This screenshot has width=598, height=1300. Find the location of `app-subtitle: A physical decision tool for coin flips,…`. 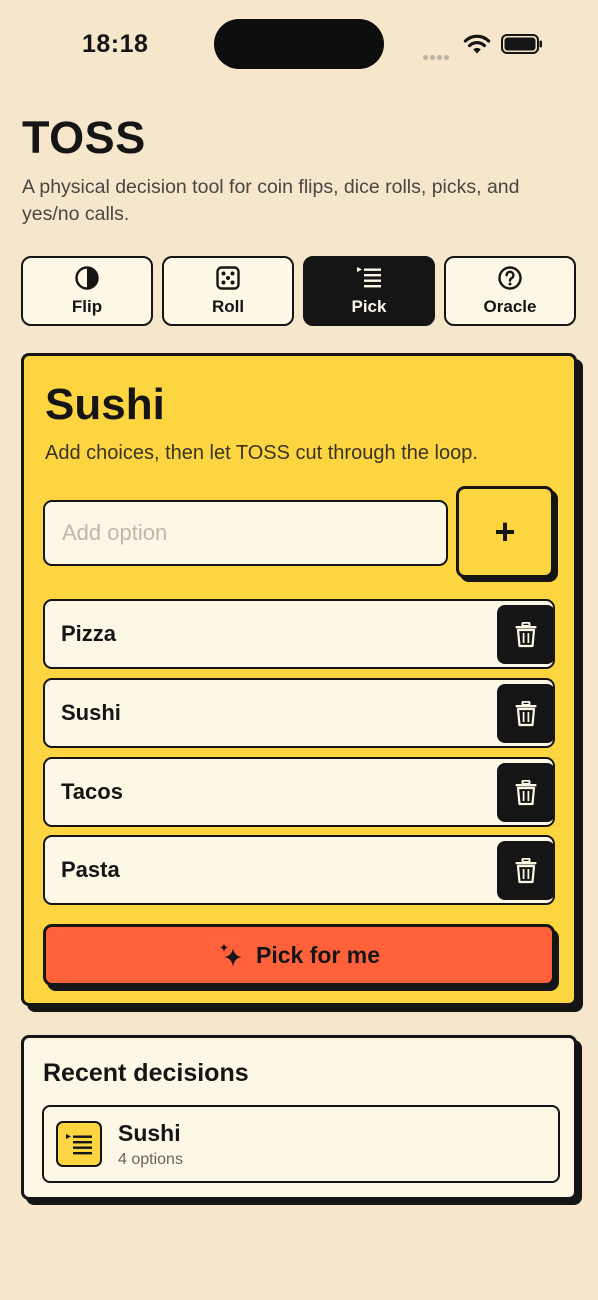

app-subtitle: A physical decision tool for coin flips,… is located at coordinates (271, 200).